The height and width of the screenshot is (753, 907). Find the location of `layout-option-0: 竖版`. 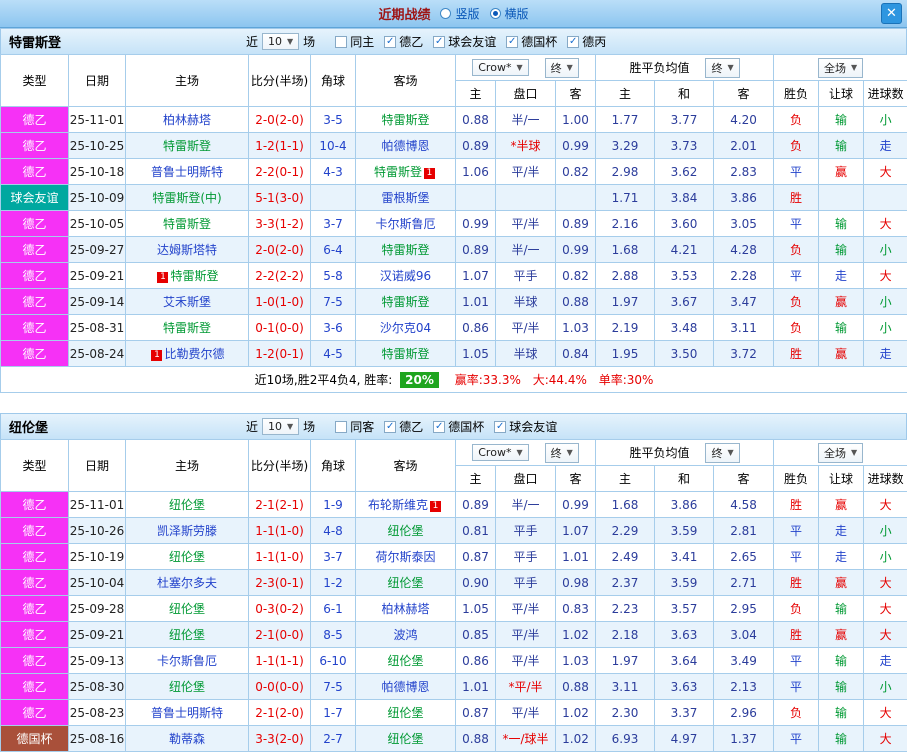

layout-option-0: 竖版 is located at coordinates (460, 13).